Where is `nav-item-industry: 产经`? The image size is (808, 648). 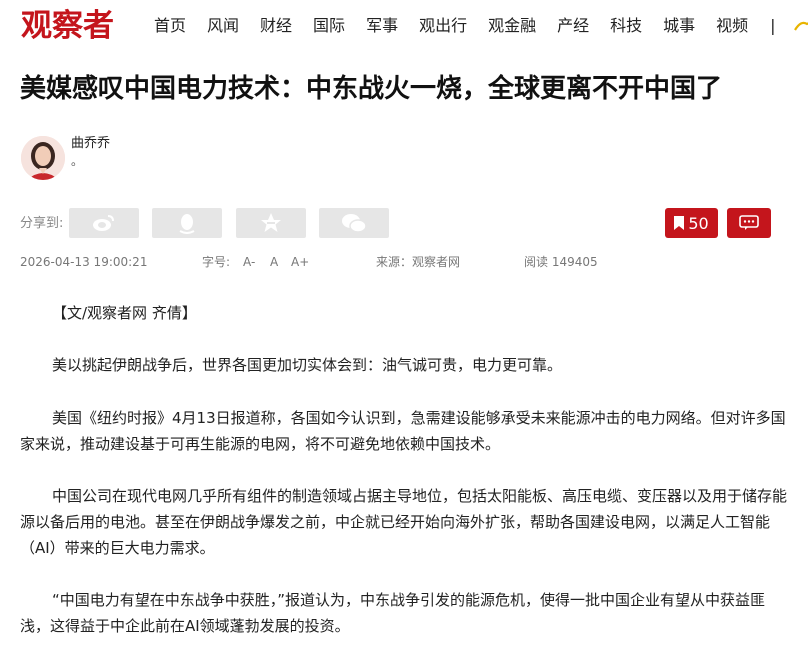
nav-item-industry: 产经 is located at coordinates (573, 26).